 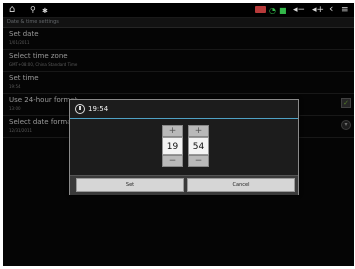 What do you see at coordinates (172, 131) in the screenshot?
I see `hour-increment-button: +` at bounding box center [172, 131].